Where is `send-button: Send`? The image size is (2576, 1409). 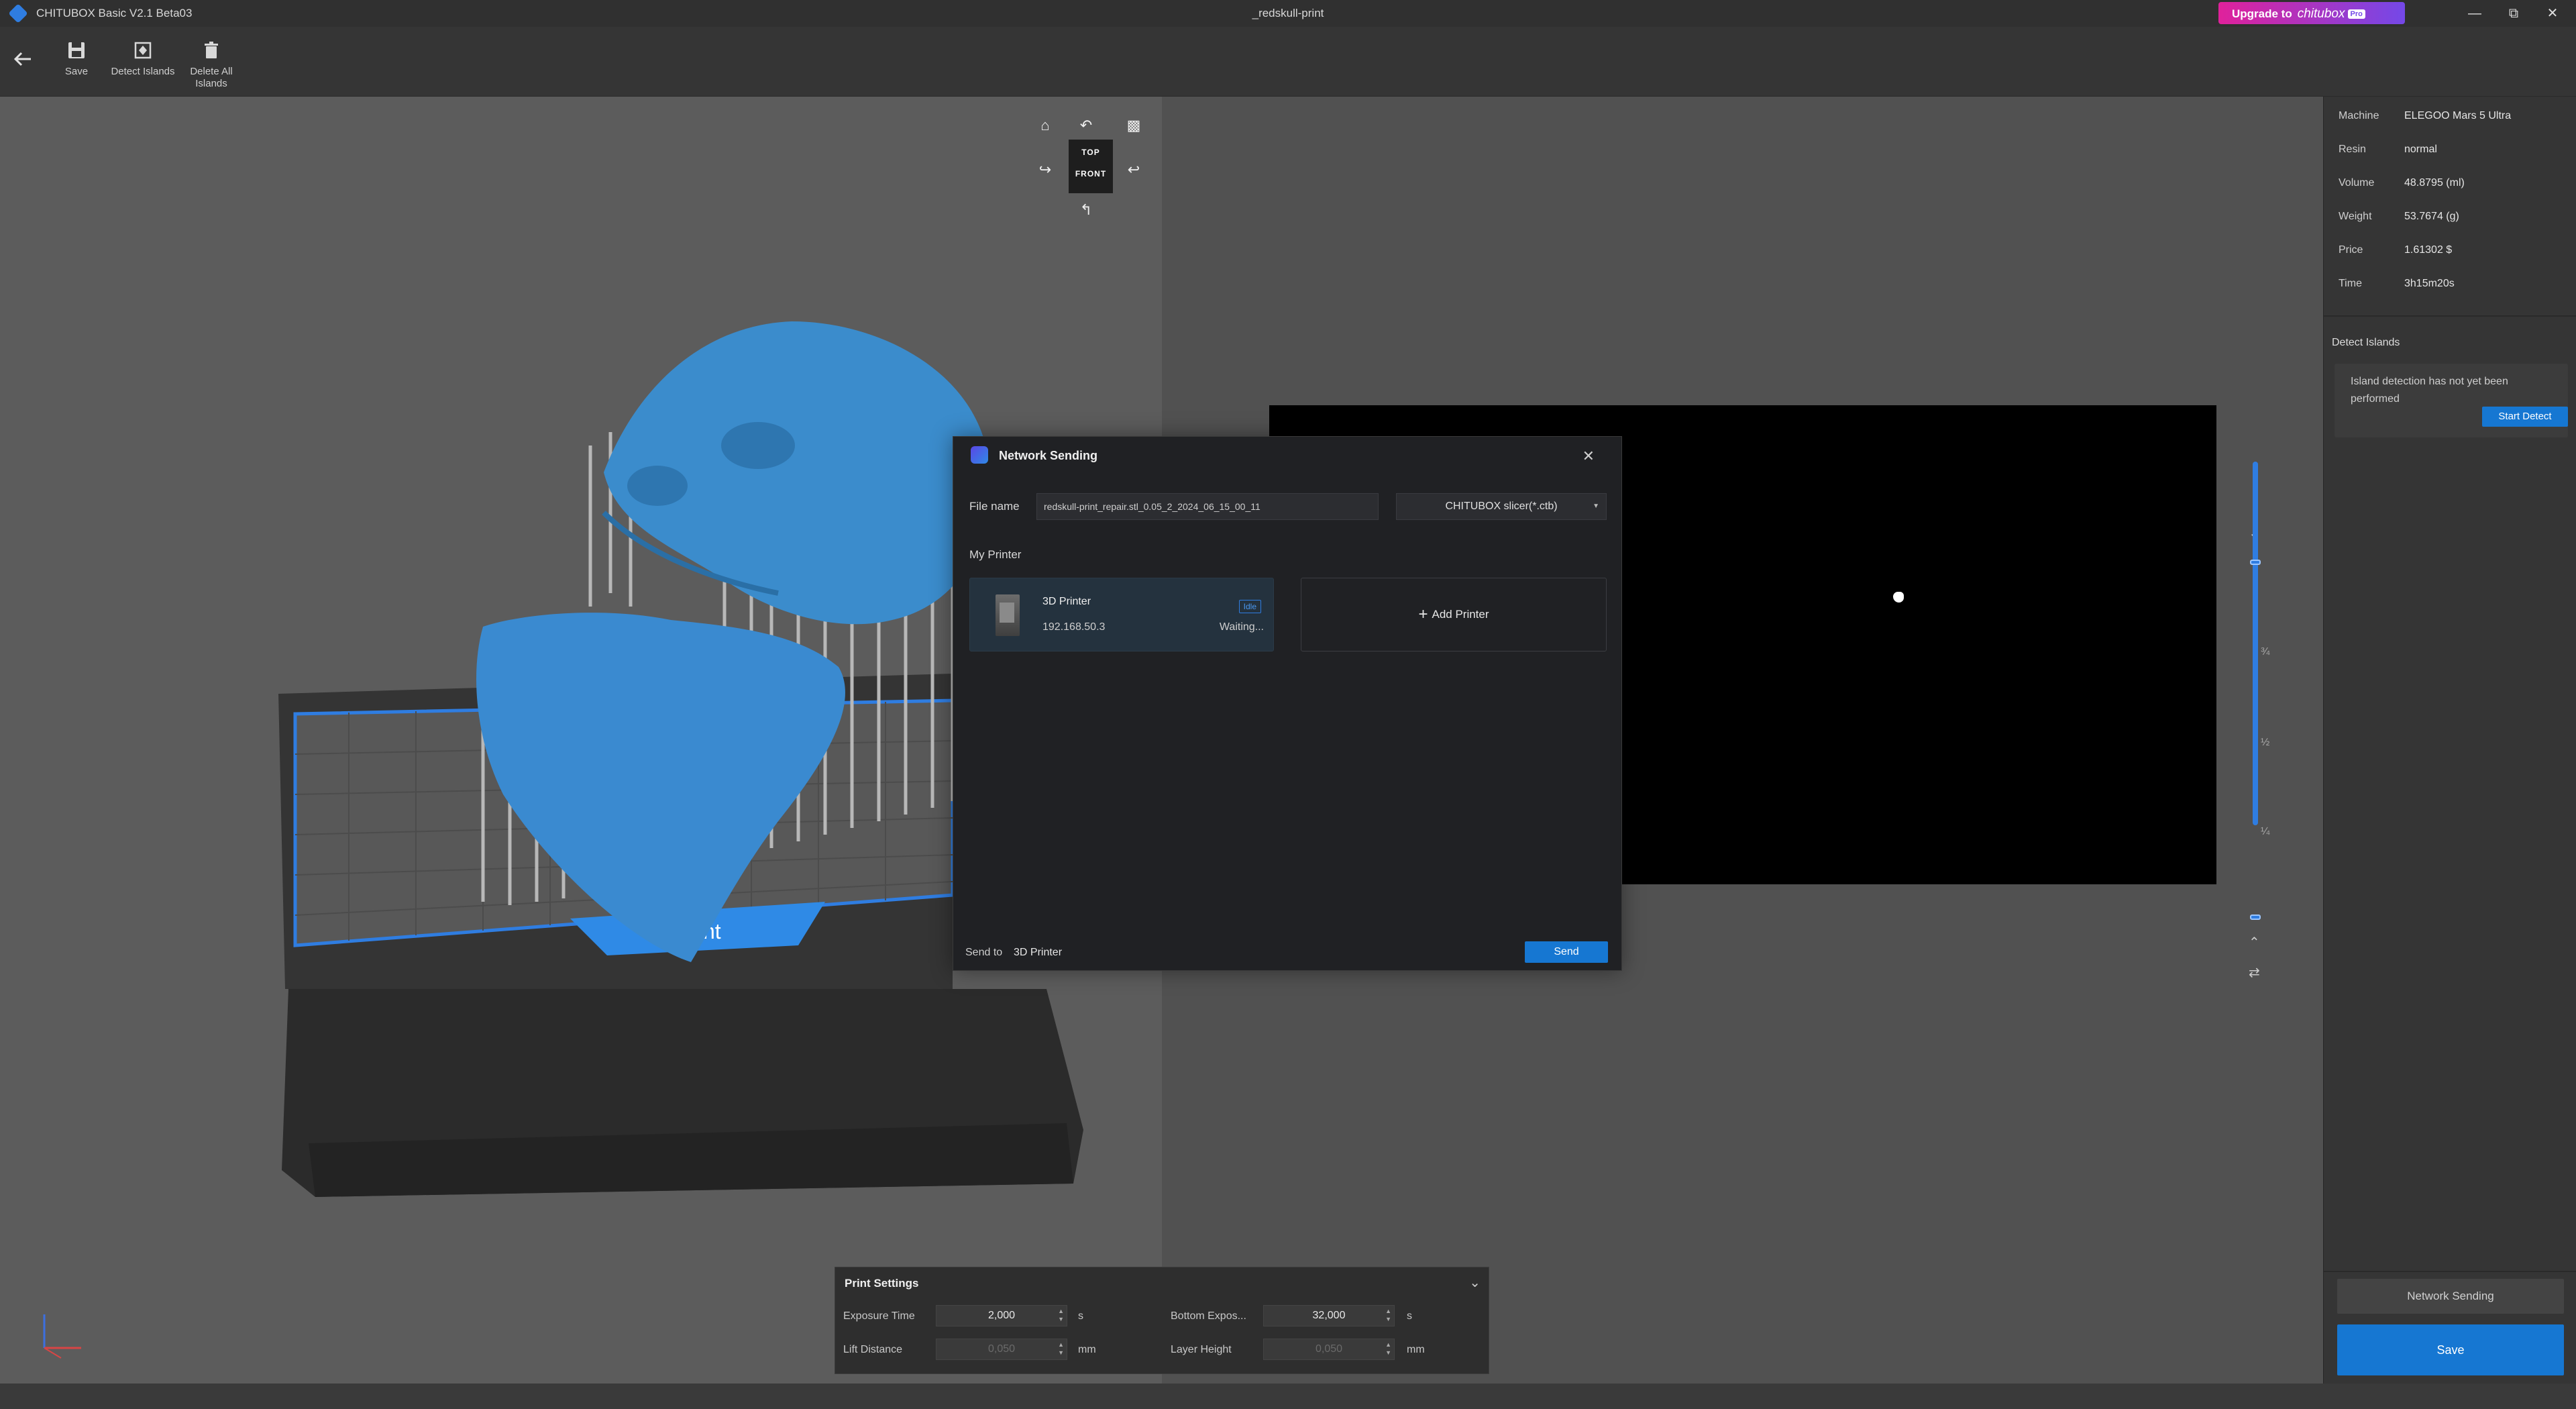 send-button: Send is located at coordinates (1566, 952).